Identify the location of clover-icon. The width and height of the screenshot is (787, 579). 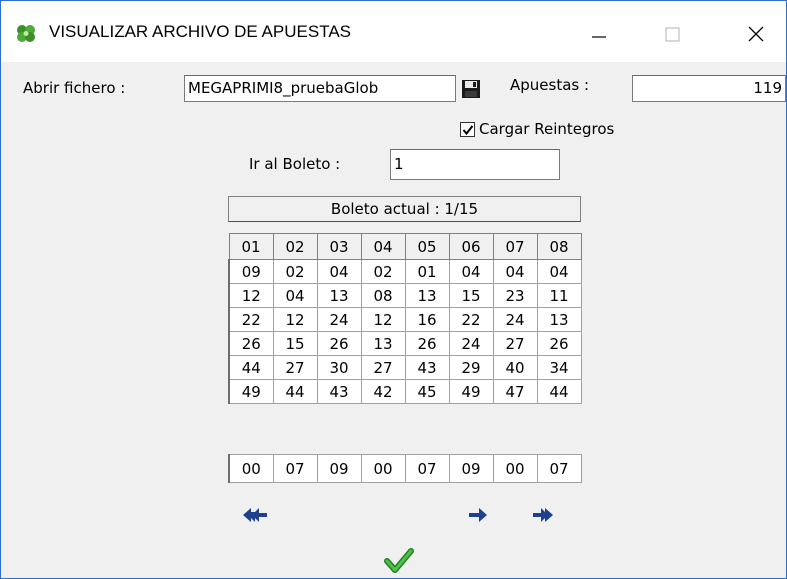
(26, 34).